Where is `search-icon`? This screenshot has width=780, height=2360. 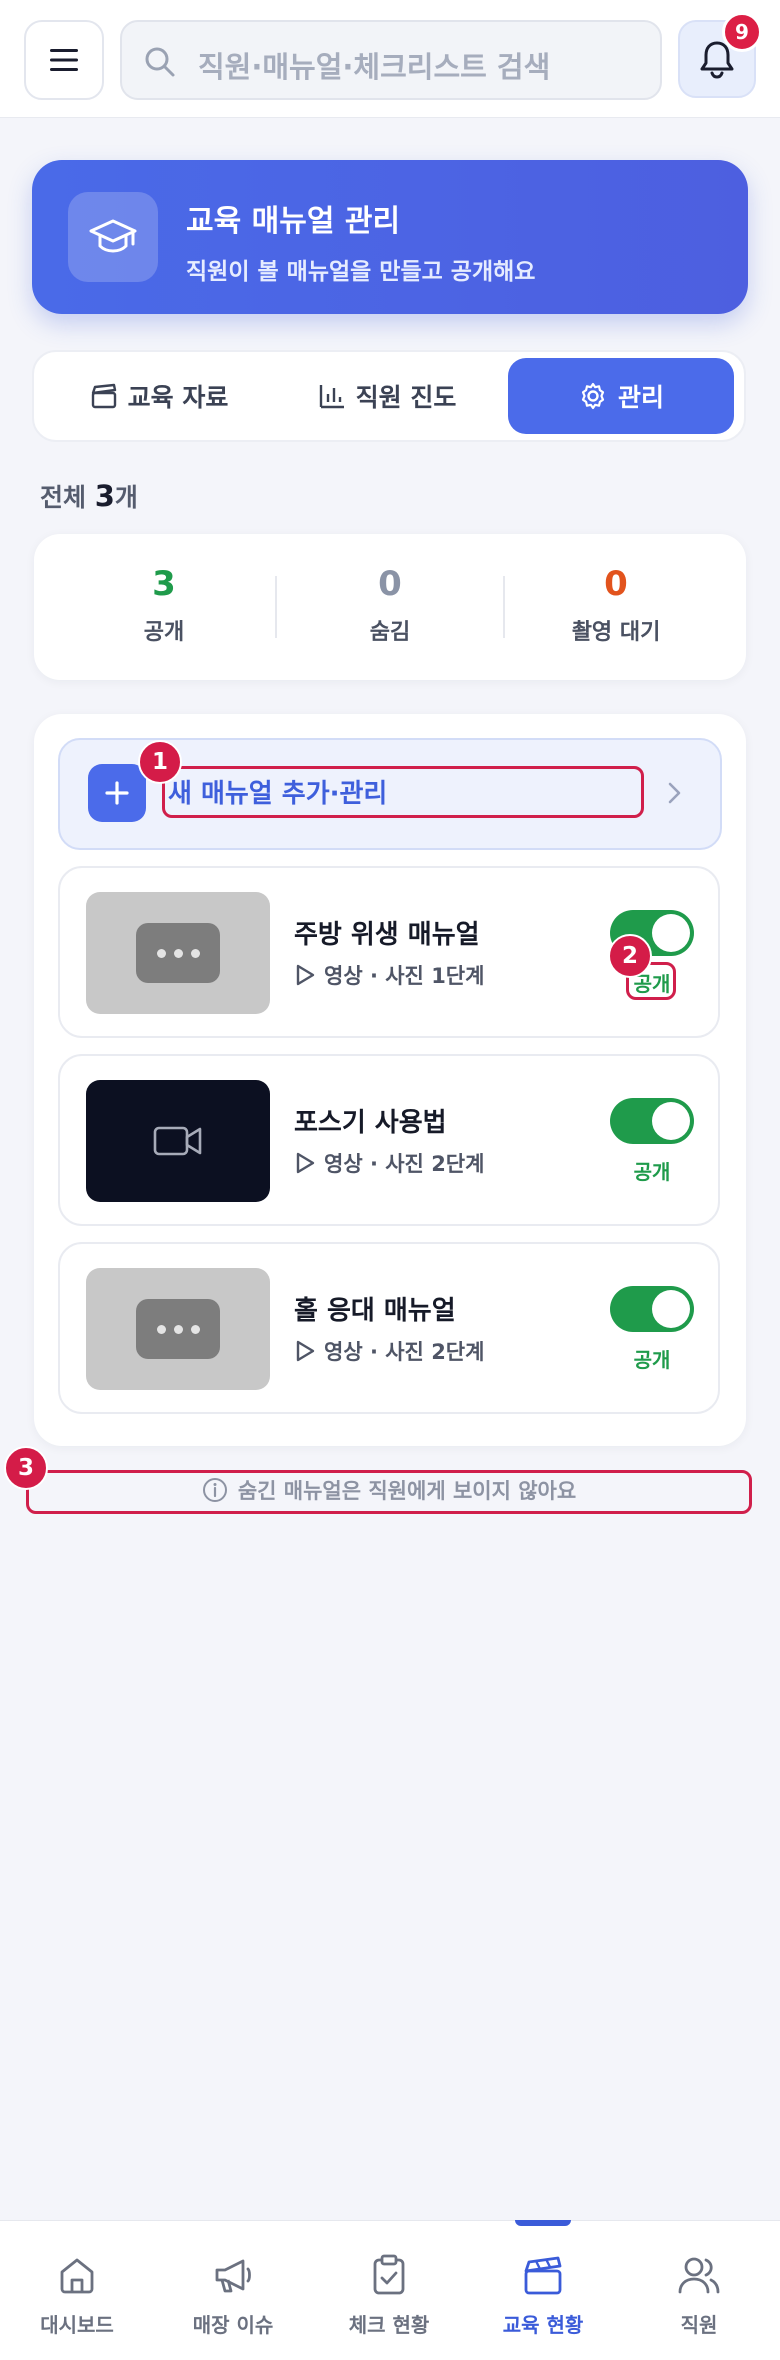
search-icon is located at coordinates (160, 62).